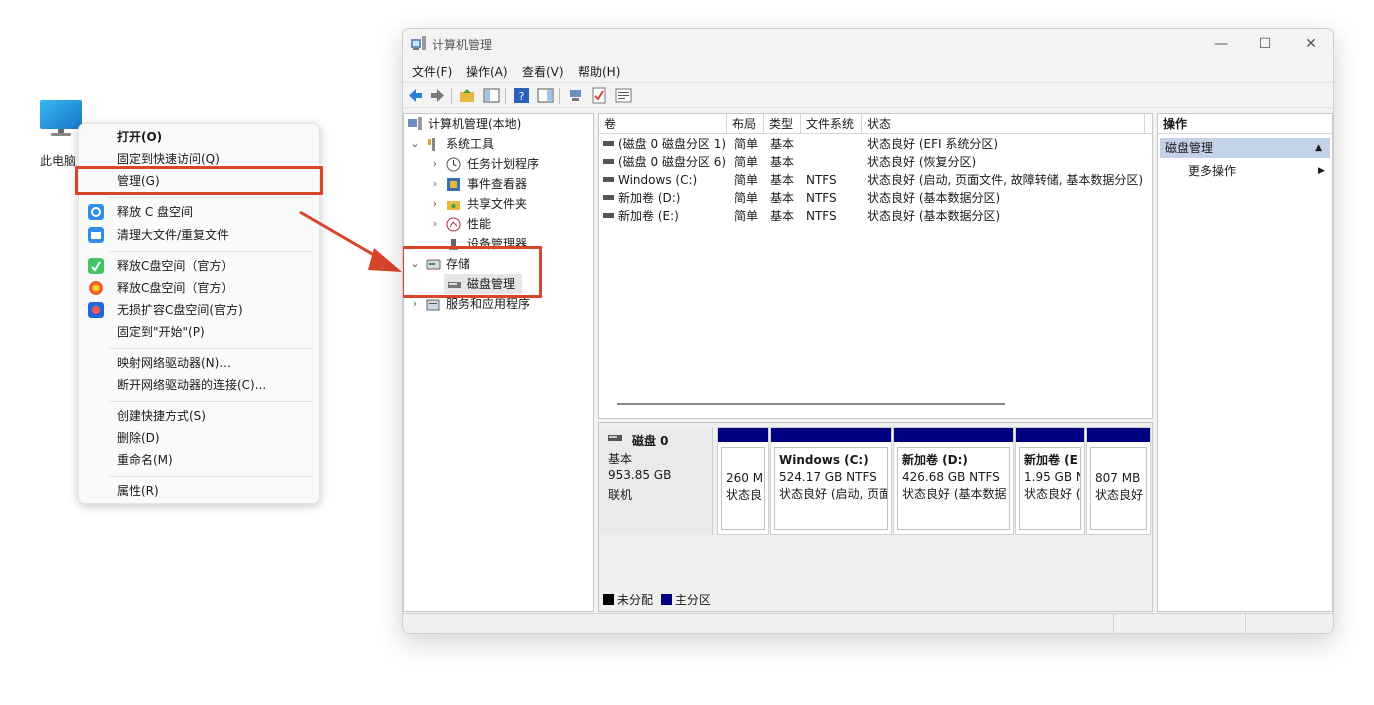 This screenshot has height=705, width=1374. What do you see at coordinates (831, 124) in the screenshot?
I see `column-header-filesystem: 文件系统` at bounding box center [831, 124].